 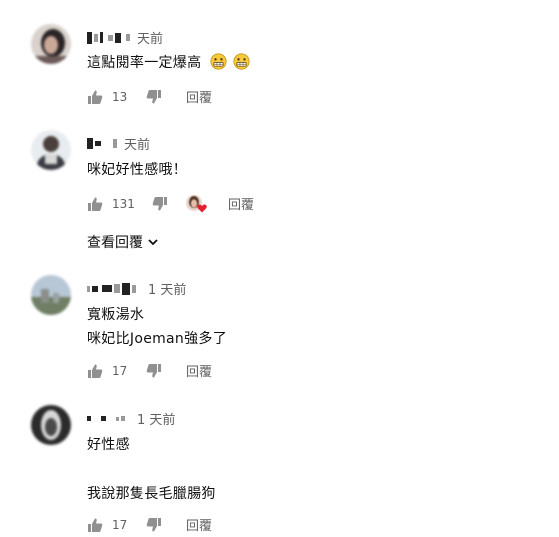 I want to click on like-count: 131, so click(x=123, y=203).